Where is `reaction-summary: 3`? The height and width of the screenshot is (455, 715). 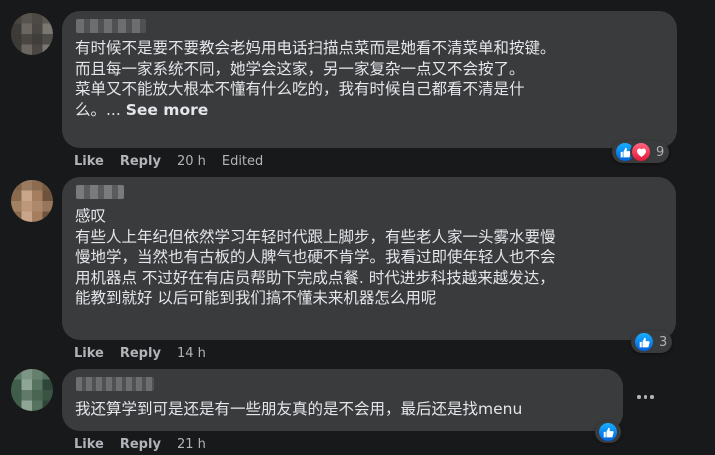 reaction-summary: 3 is located at coordinates (652, 342).